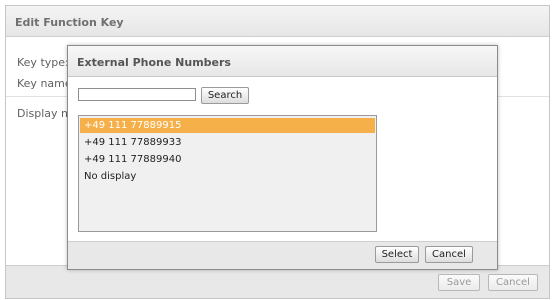 This screenshot has width=555, height=300. What do you see at coordinates (277, 21) in the screenshot?
I see `dialog-header: Edit Function Key` at bounding box center [277, 21].